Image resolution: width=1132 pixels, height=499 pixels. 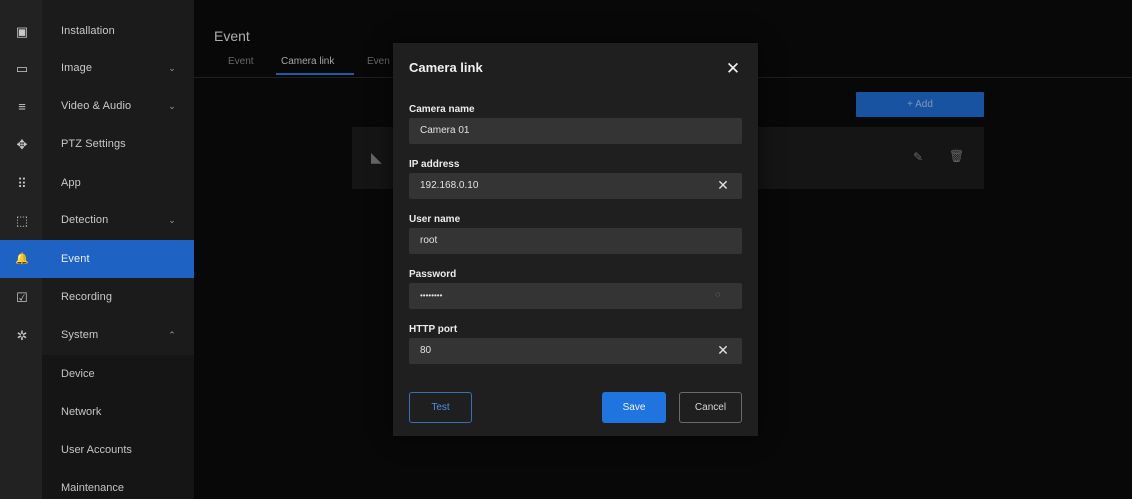 I want to click on ip-address-input: 192.168.0.10 ✕, so click(x=575, y=186).